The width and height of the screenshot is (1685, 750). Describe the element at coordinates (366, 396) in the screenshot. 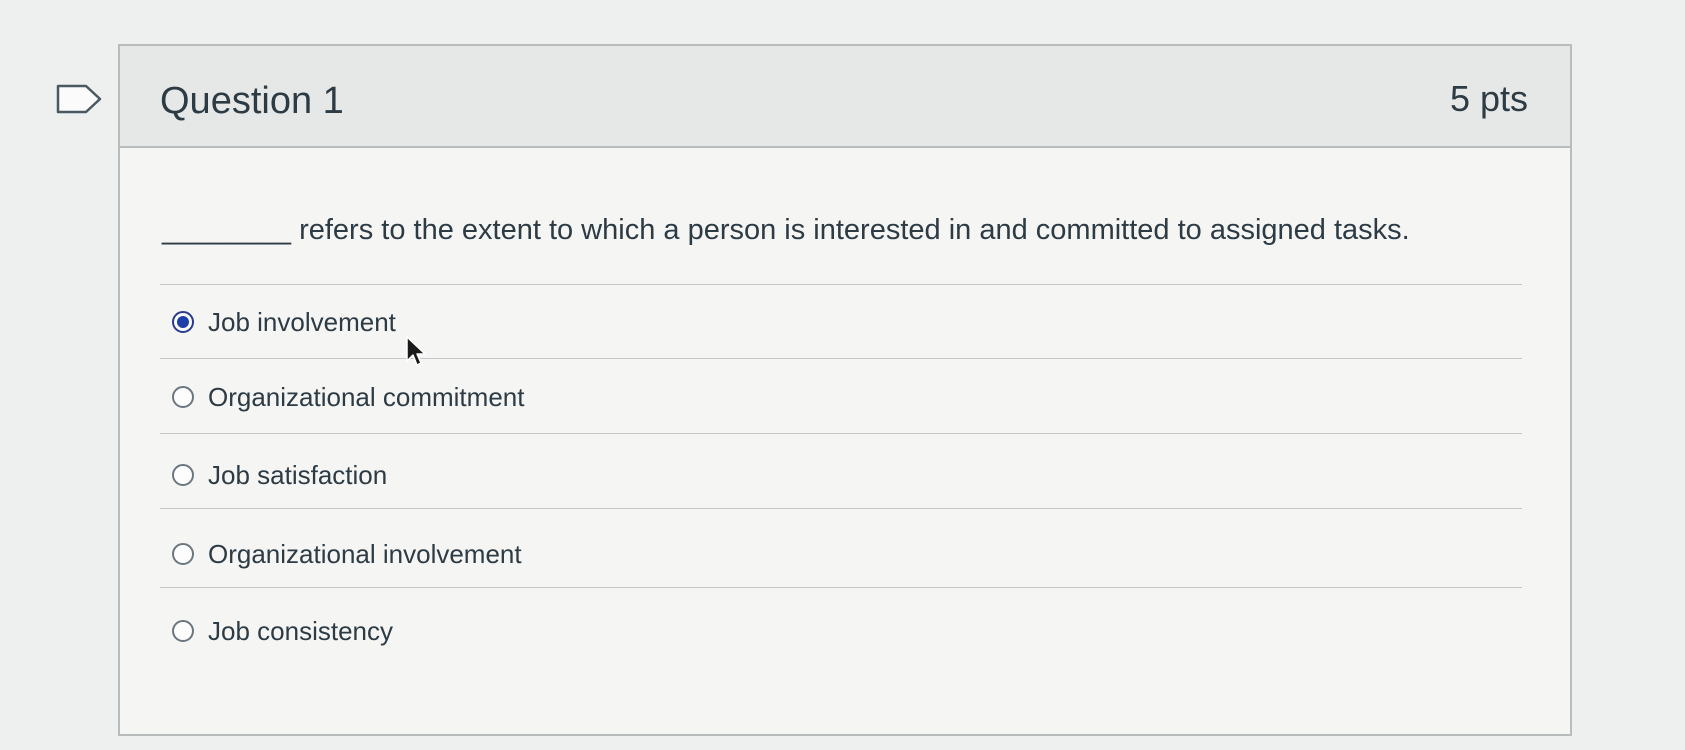

I see `answer-label: Organizational commitment` at that location.